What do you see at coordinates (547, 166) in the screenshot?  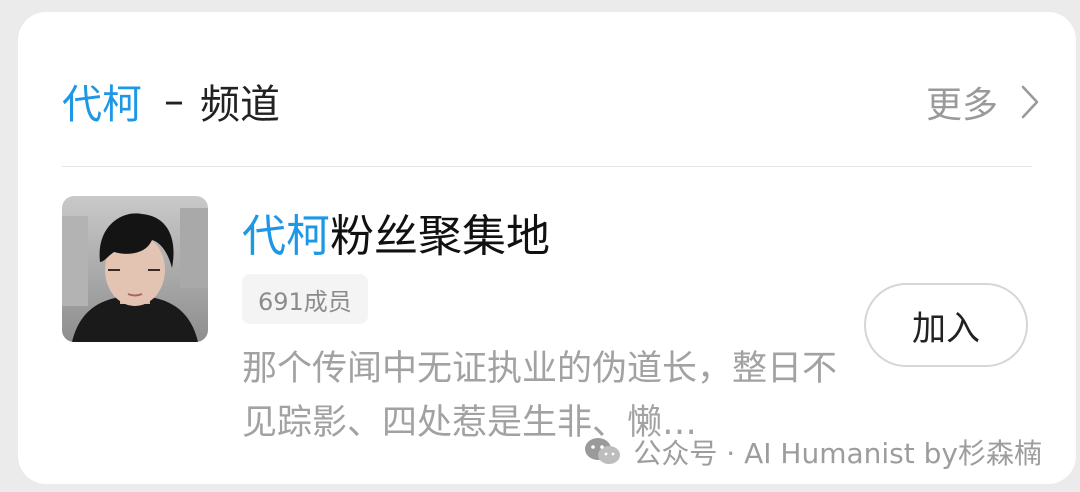 I see `divider` at bounding box center [547, 166].